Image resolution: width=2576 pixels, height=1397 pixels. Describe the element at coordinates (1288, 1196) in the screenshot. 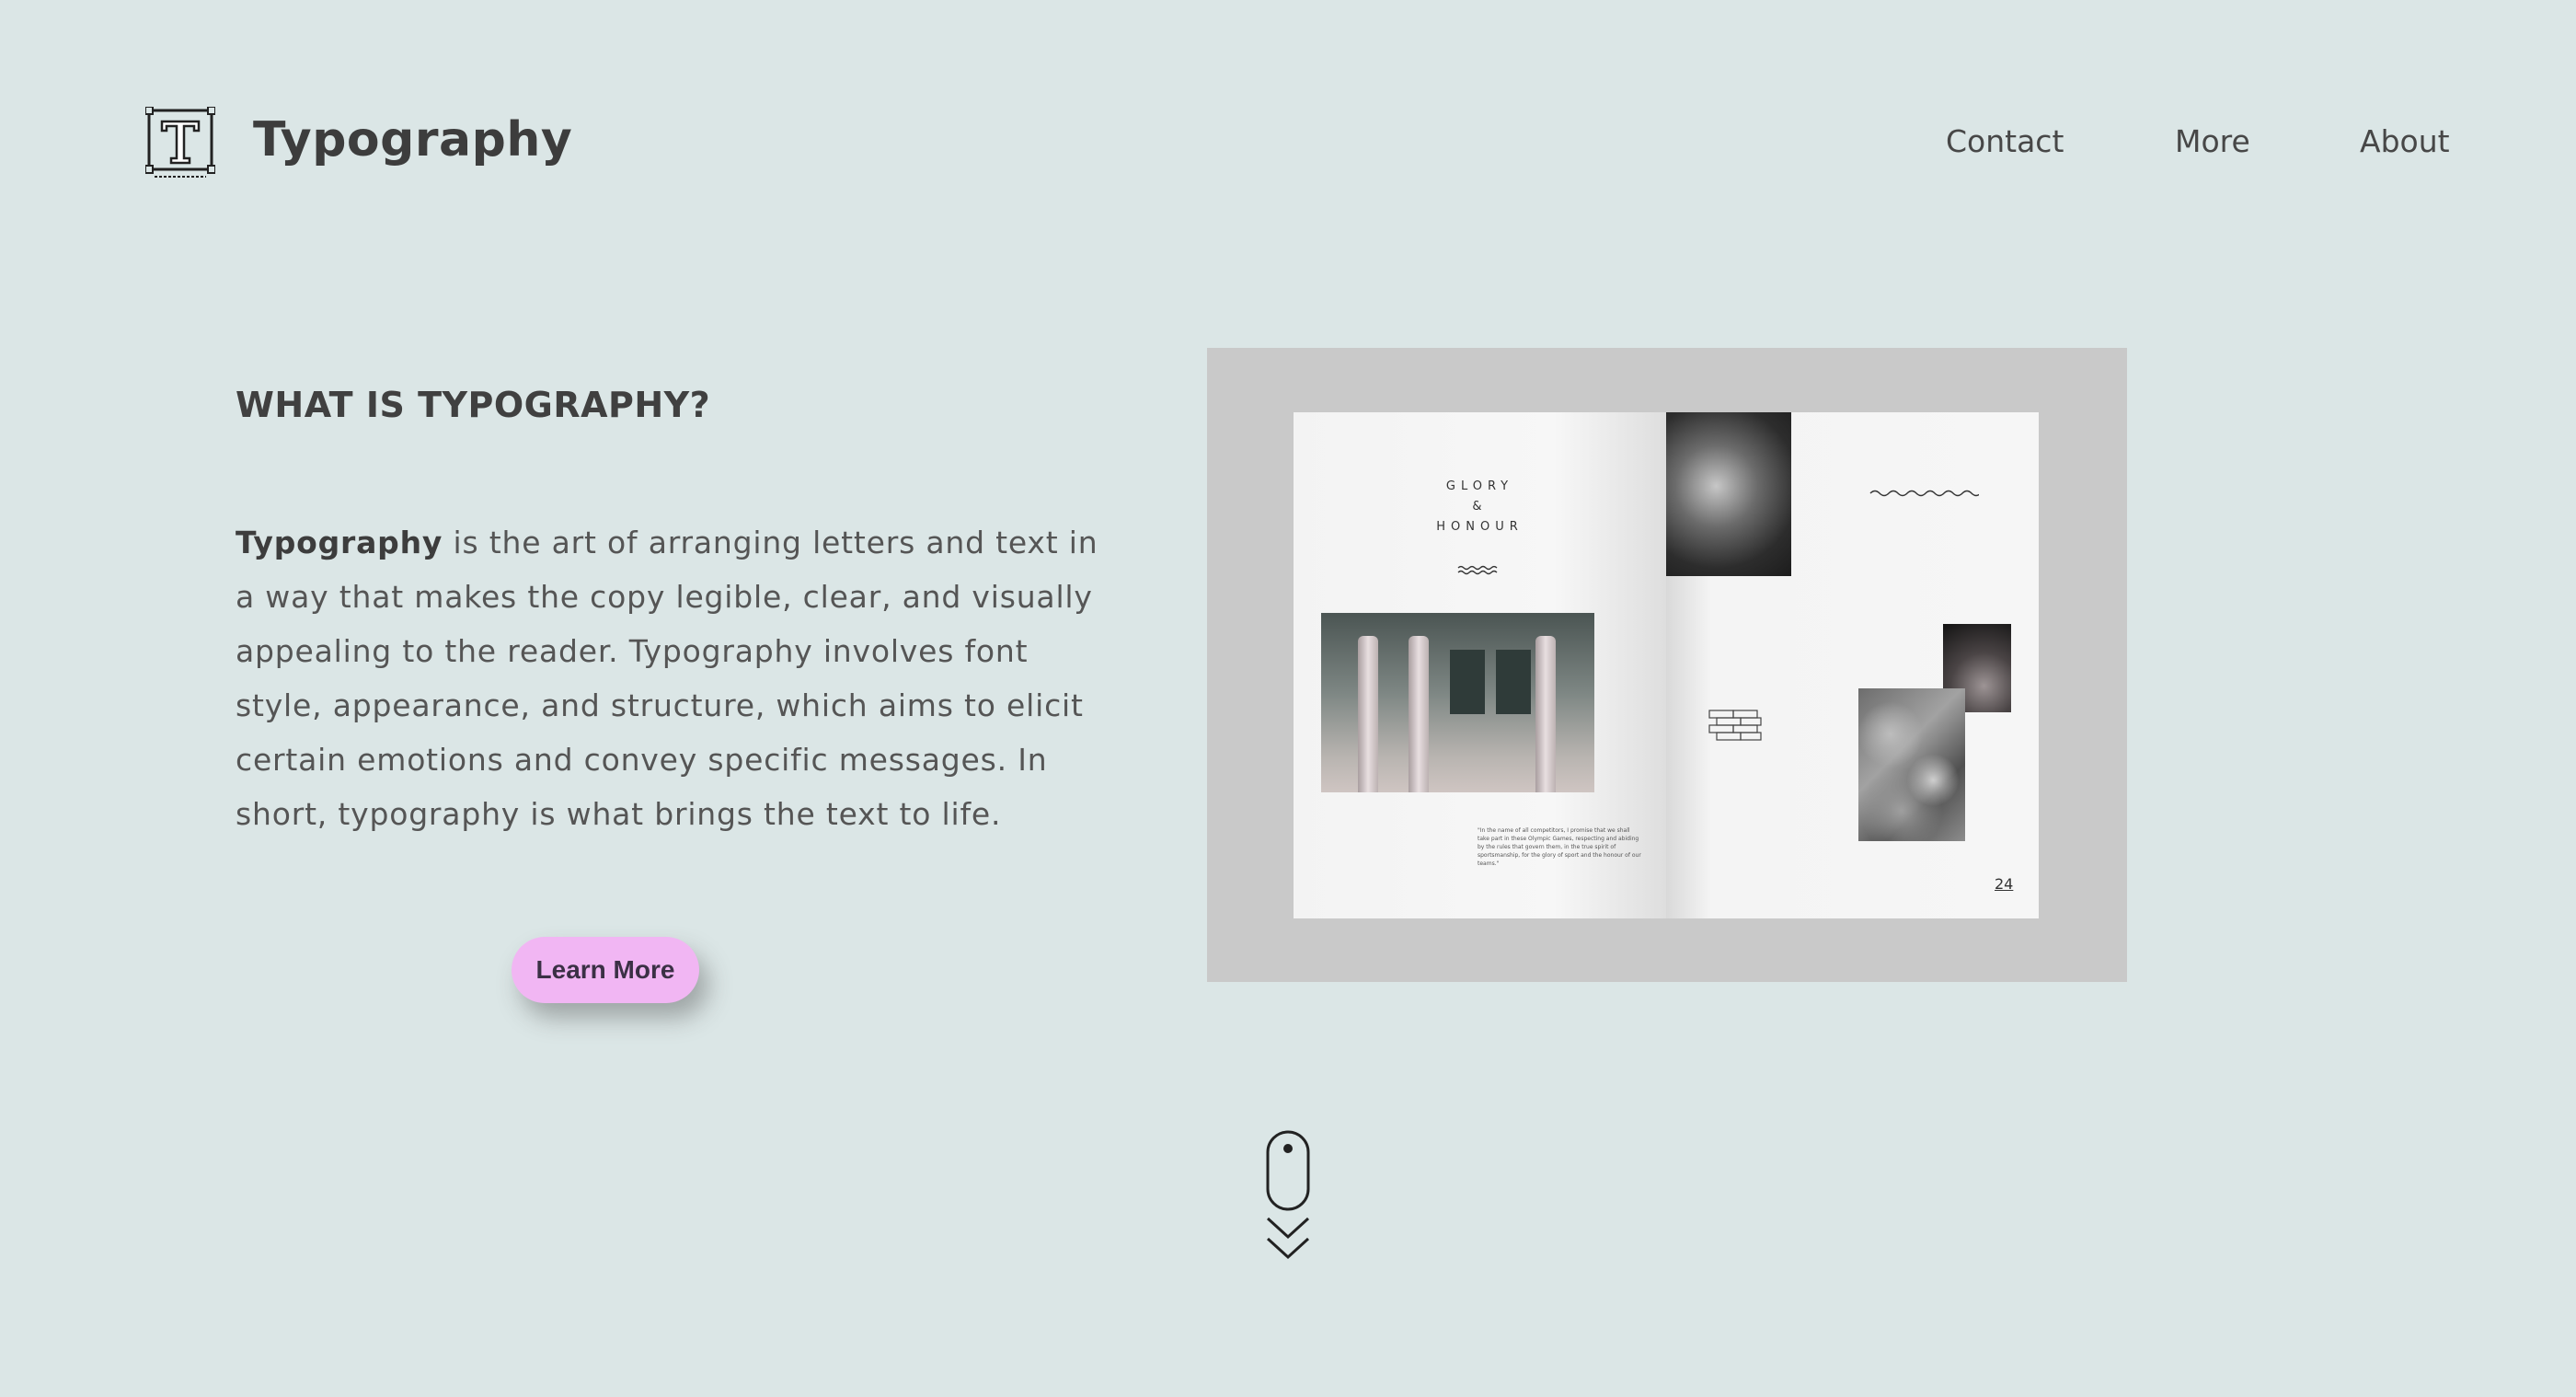

I see `mouse-scroll-down-icon` at that location.